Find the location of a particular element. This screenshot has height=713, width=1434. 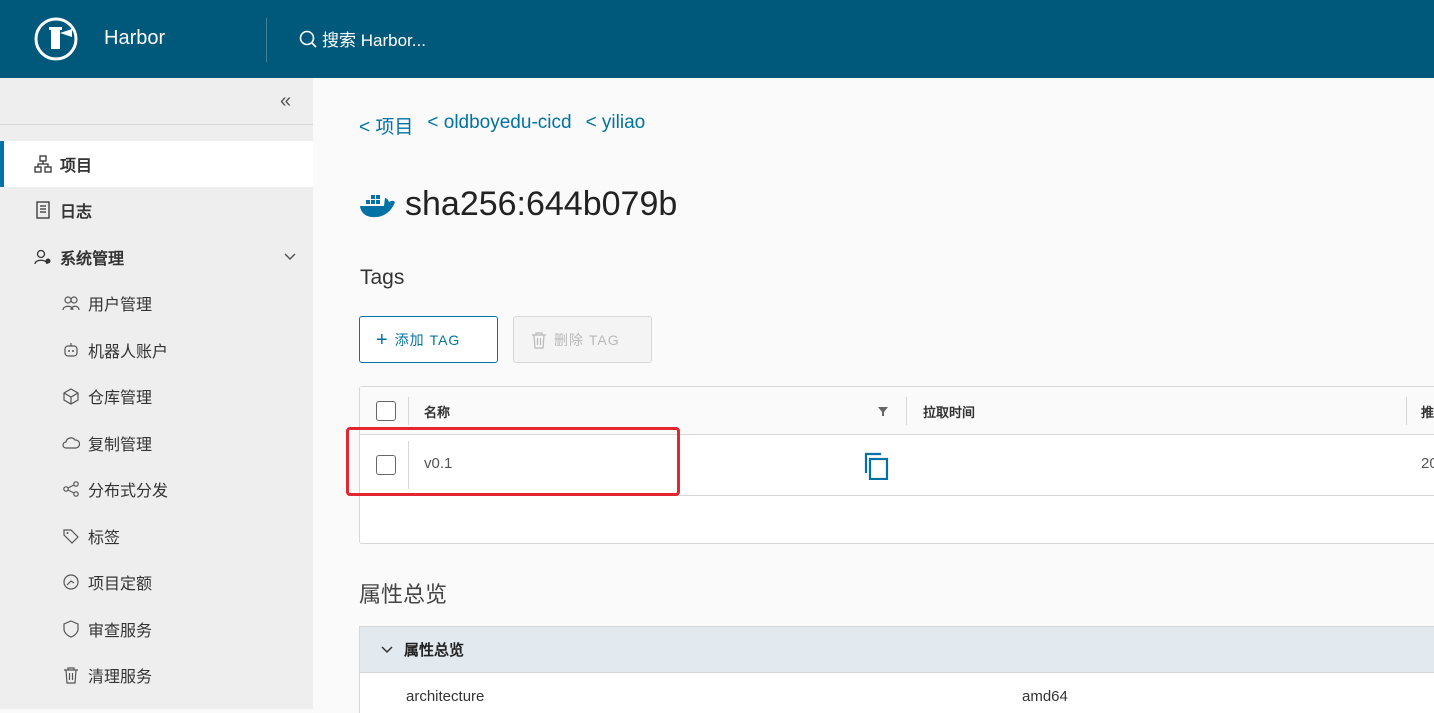

log-icon is located at coordinates (43, 210).